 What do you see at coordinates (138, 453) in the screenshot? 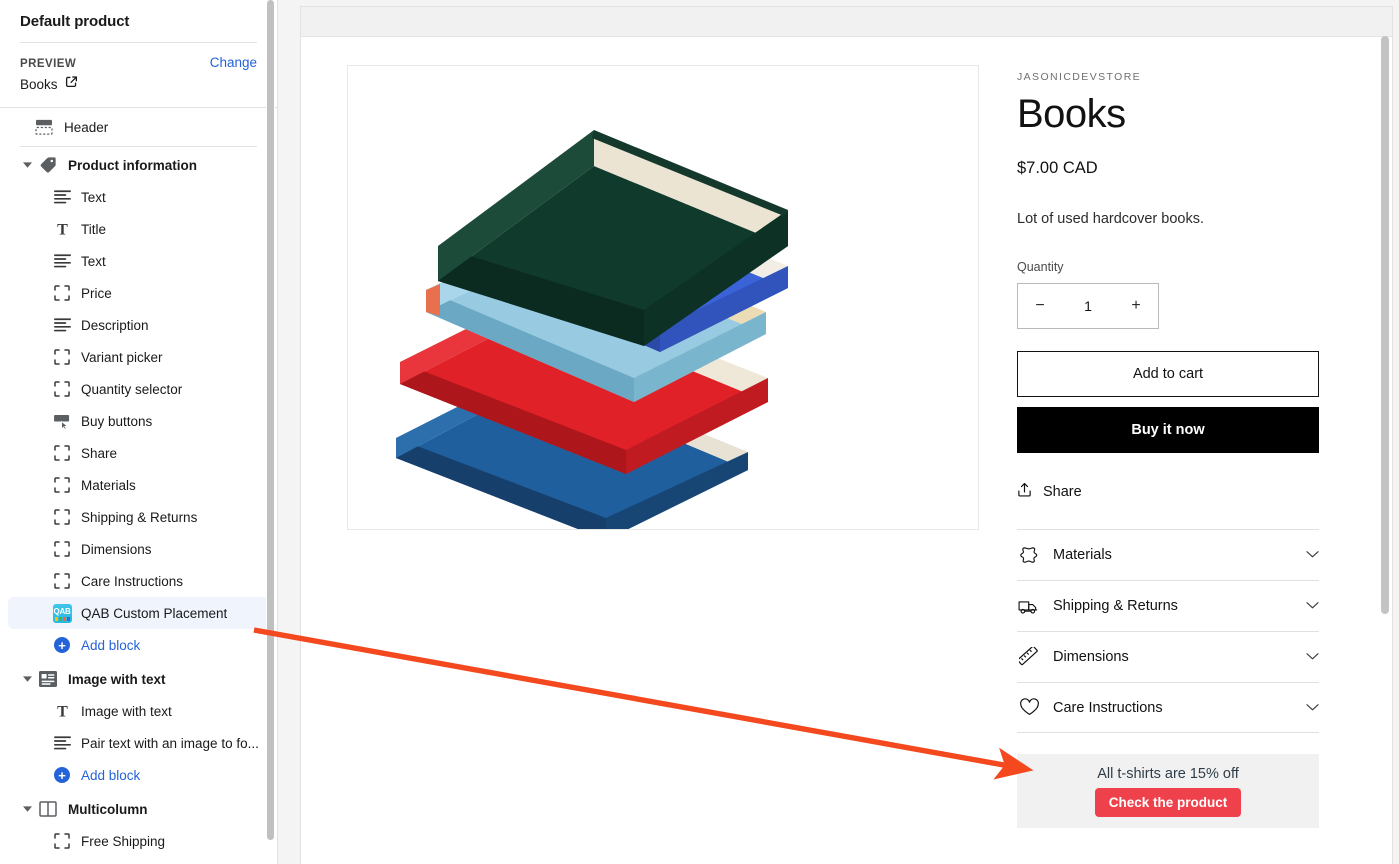
I see `sidebar-block-share: Share` at bounding box center [138, 453].